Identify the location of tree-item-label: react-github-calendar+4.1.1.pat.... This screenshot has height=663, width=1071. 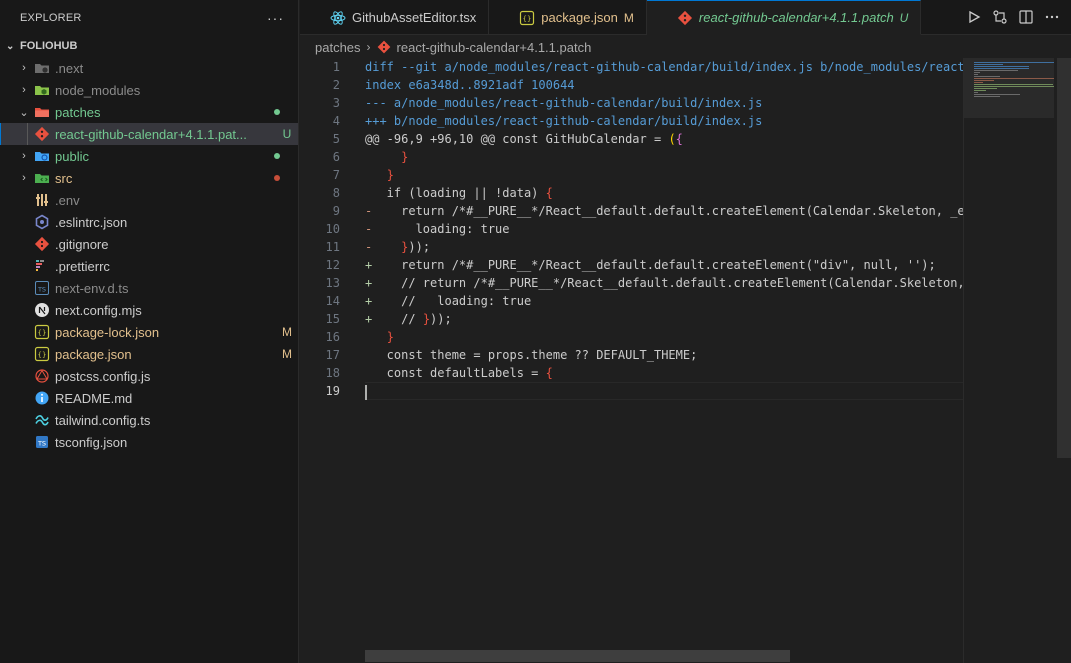
(151, 134).